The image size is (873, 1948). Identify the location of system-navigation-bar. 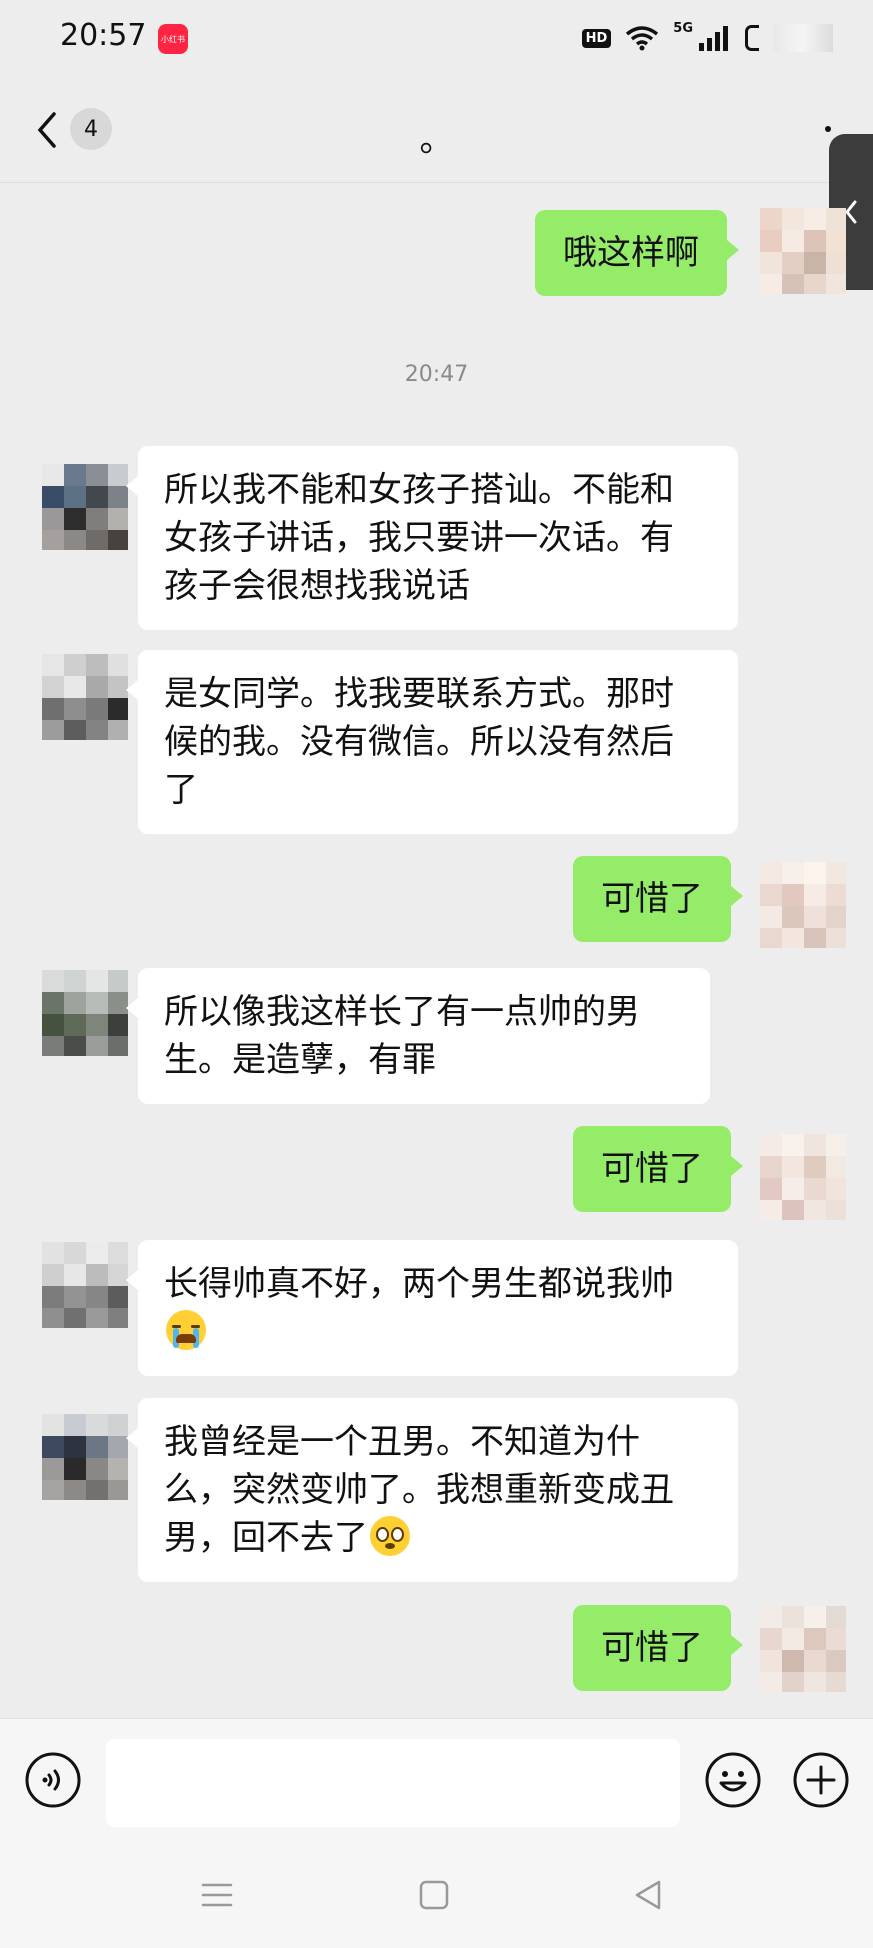
(436, 1898).